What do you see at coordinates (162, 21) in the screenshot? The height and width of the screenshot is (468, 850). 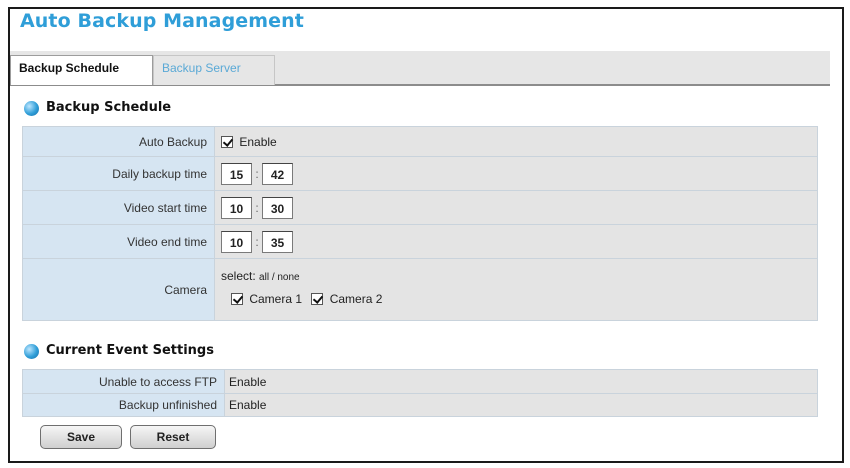 I see `page-title: Auto Backup Management` at bounding box center [162, 21].